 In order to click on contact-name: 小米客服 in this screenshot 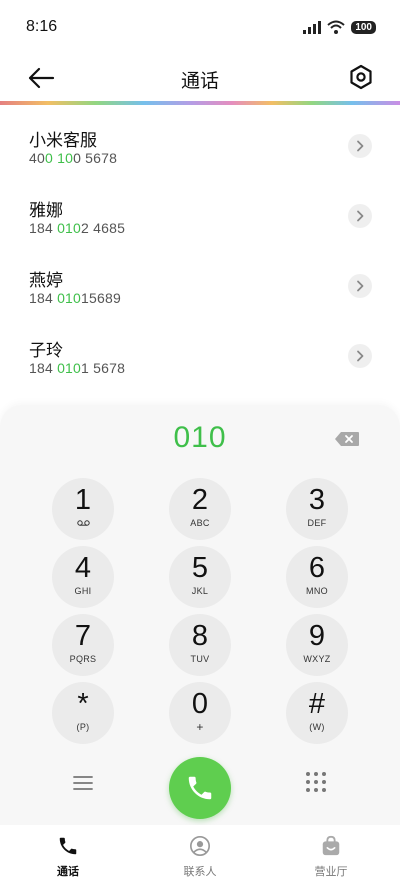, I will do `click(63, 141)`.